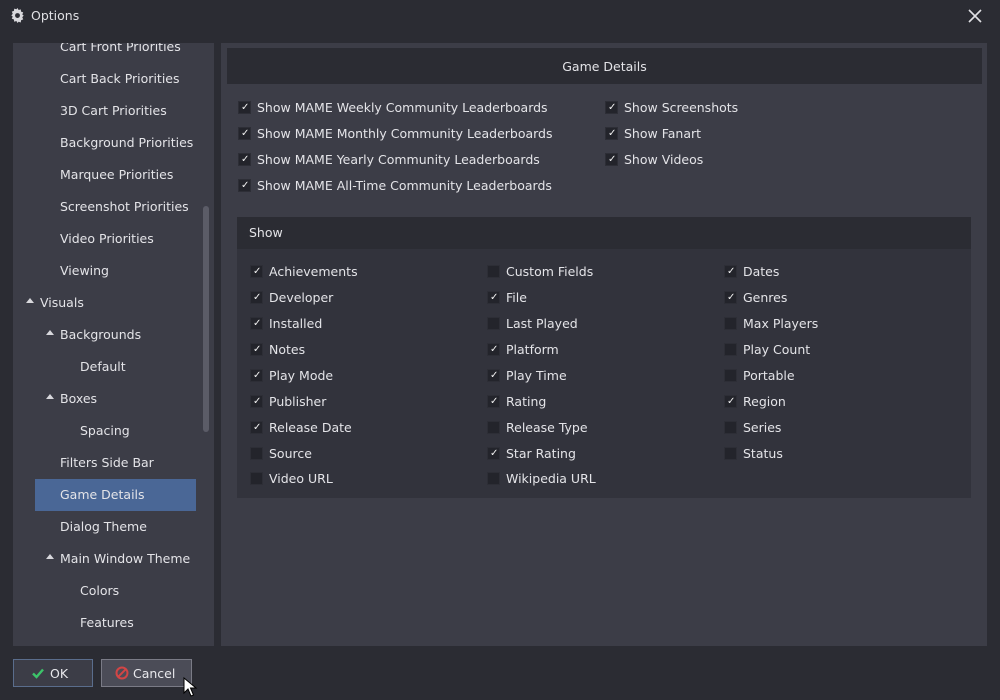  Describe the element at coordinates (763, 453) in the screenshot. I see `checkbox-label: Status` at that location.